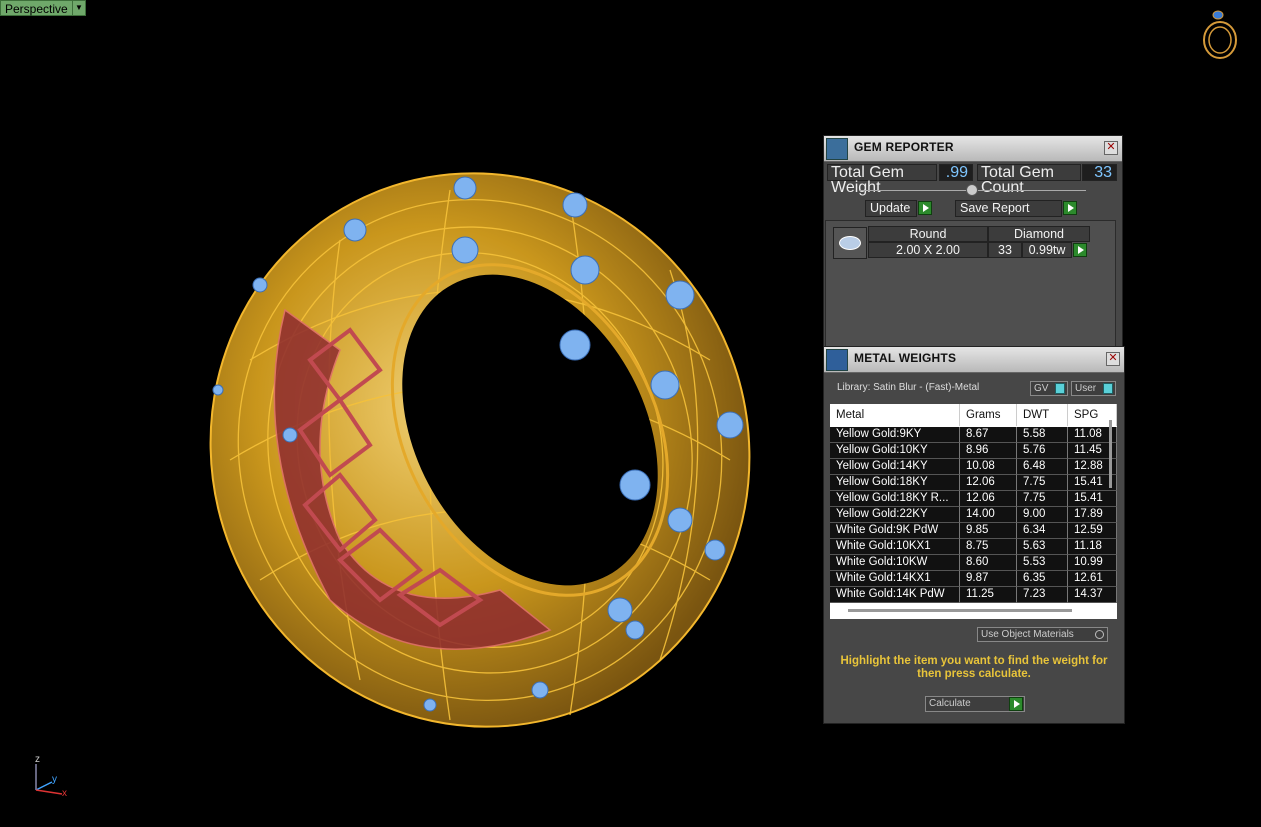 The image size is (1261, 827). What do you see at coordinates (974, 360) in the screenshot?
I see `metal-weights-titlebar: METAL WEIGHTS ✕` at bounding box center [974, 360].